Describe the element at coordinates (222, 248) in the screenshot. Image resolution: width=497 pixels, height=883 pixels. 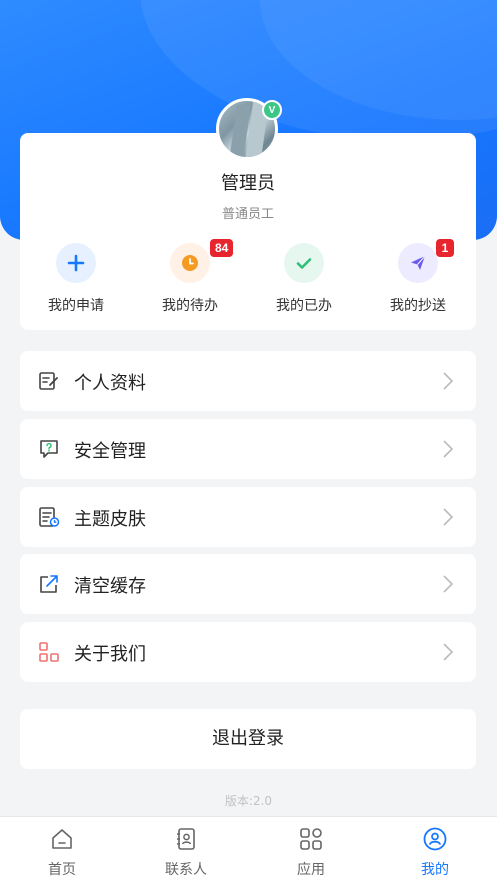
I see `todo-count-badge: 84` at that location.